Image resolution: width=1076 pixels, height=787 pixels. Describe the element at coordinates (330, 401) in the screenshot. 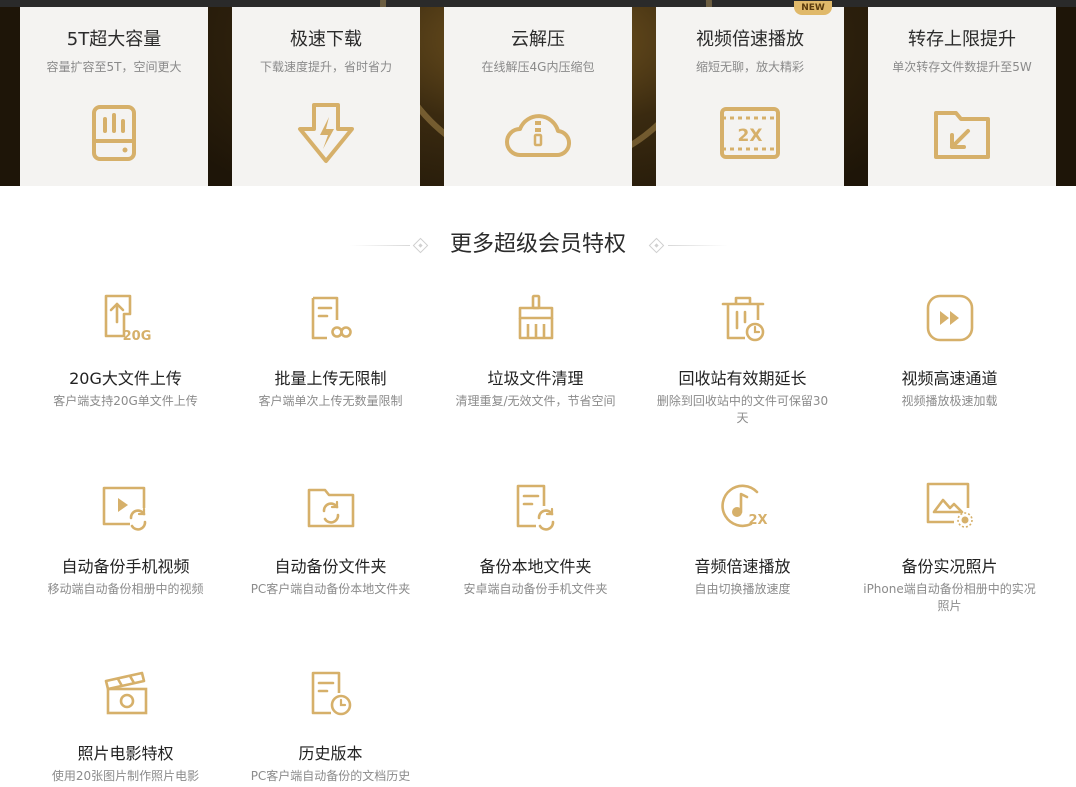

I see `feature-desc: 客户端单次上传无数量限制` at that location.